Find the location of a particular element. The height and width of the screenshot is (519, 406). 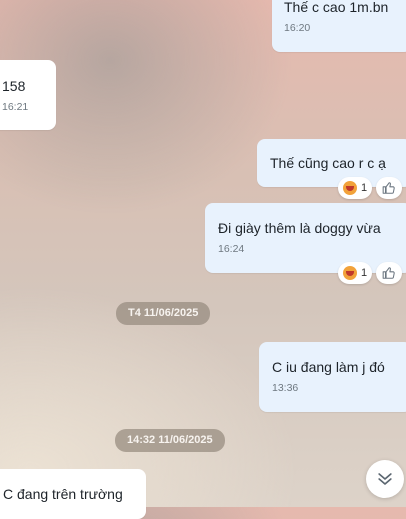

message-outgoing: Thế c cao 1m.bn 16:20 is located at coordinates (339, 26).